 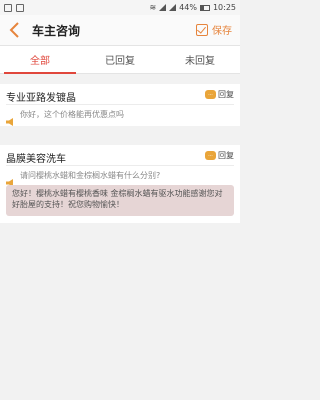 I want to click on question-text: 你好，这个价格能再优惠点吗, so click(x=72, y=114).